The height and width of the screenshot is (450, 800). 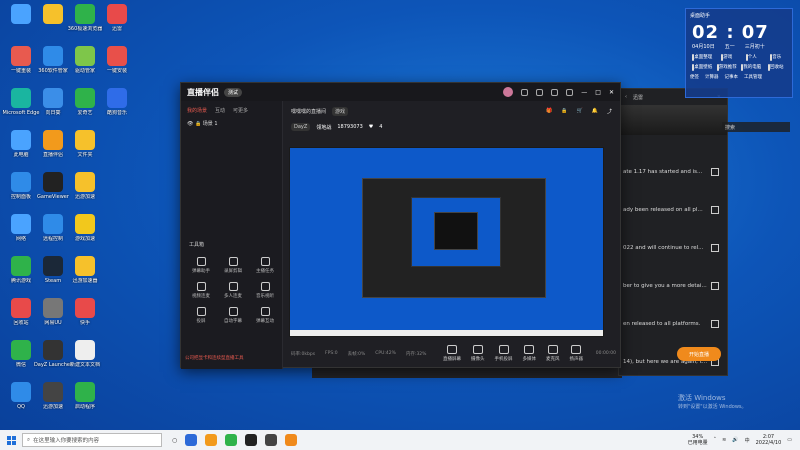 What do you see at coordinates (525, 92) in the screenshot?
I see `message-icon` at bounding box center [525, 92].